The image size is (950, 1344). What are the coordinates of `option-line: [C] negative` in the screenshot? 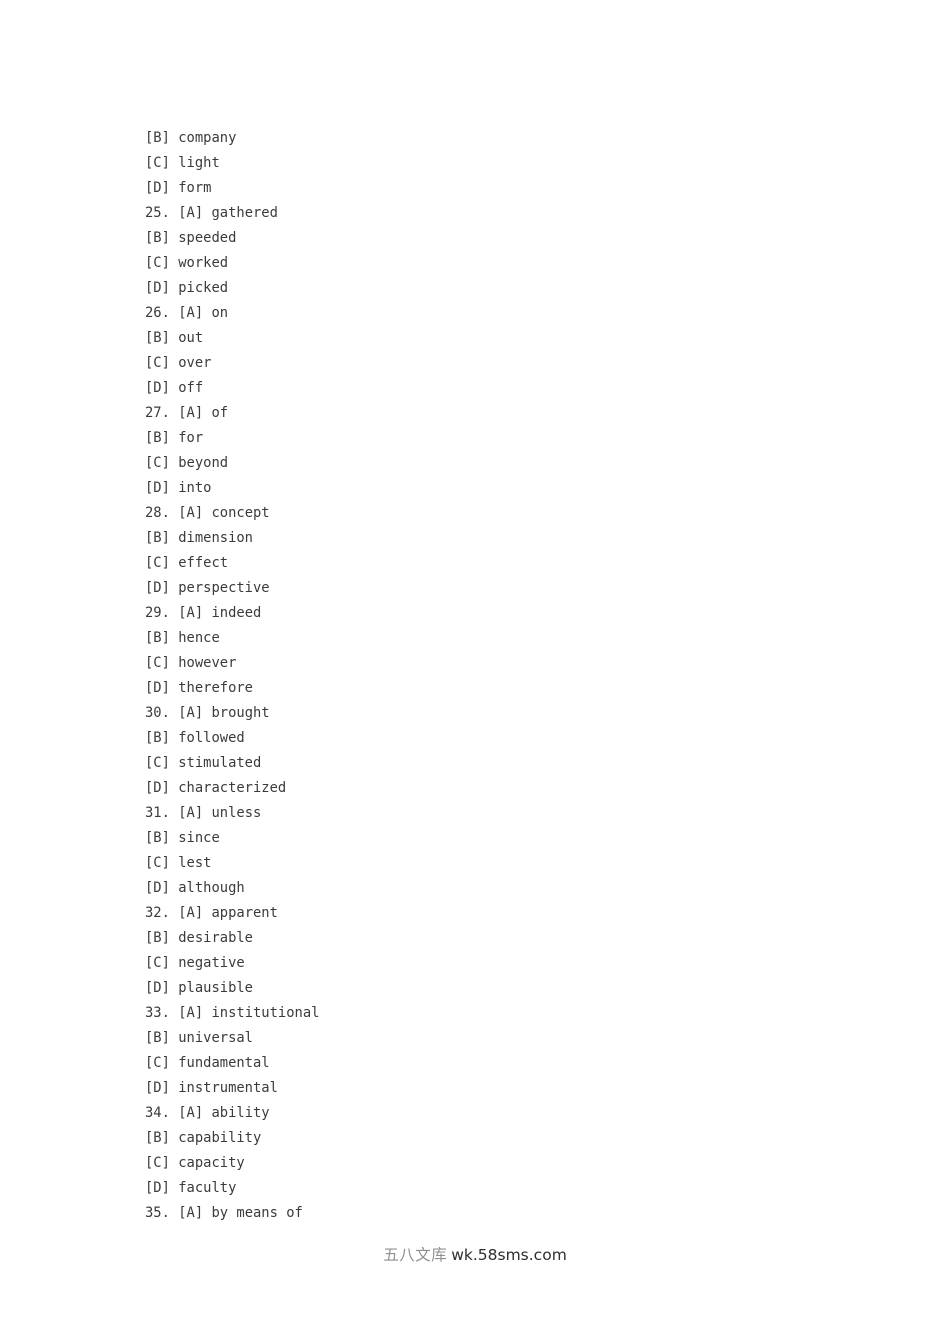 It's located at (515, 963).